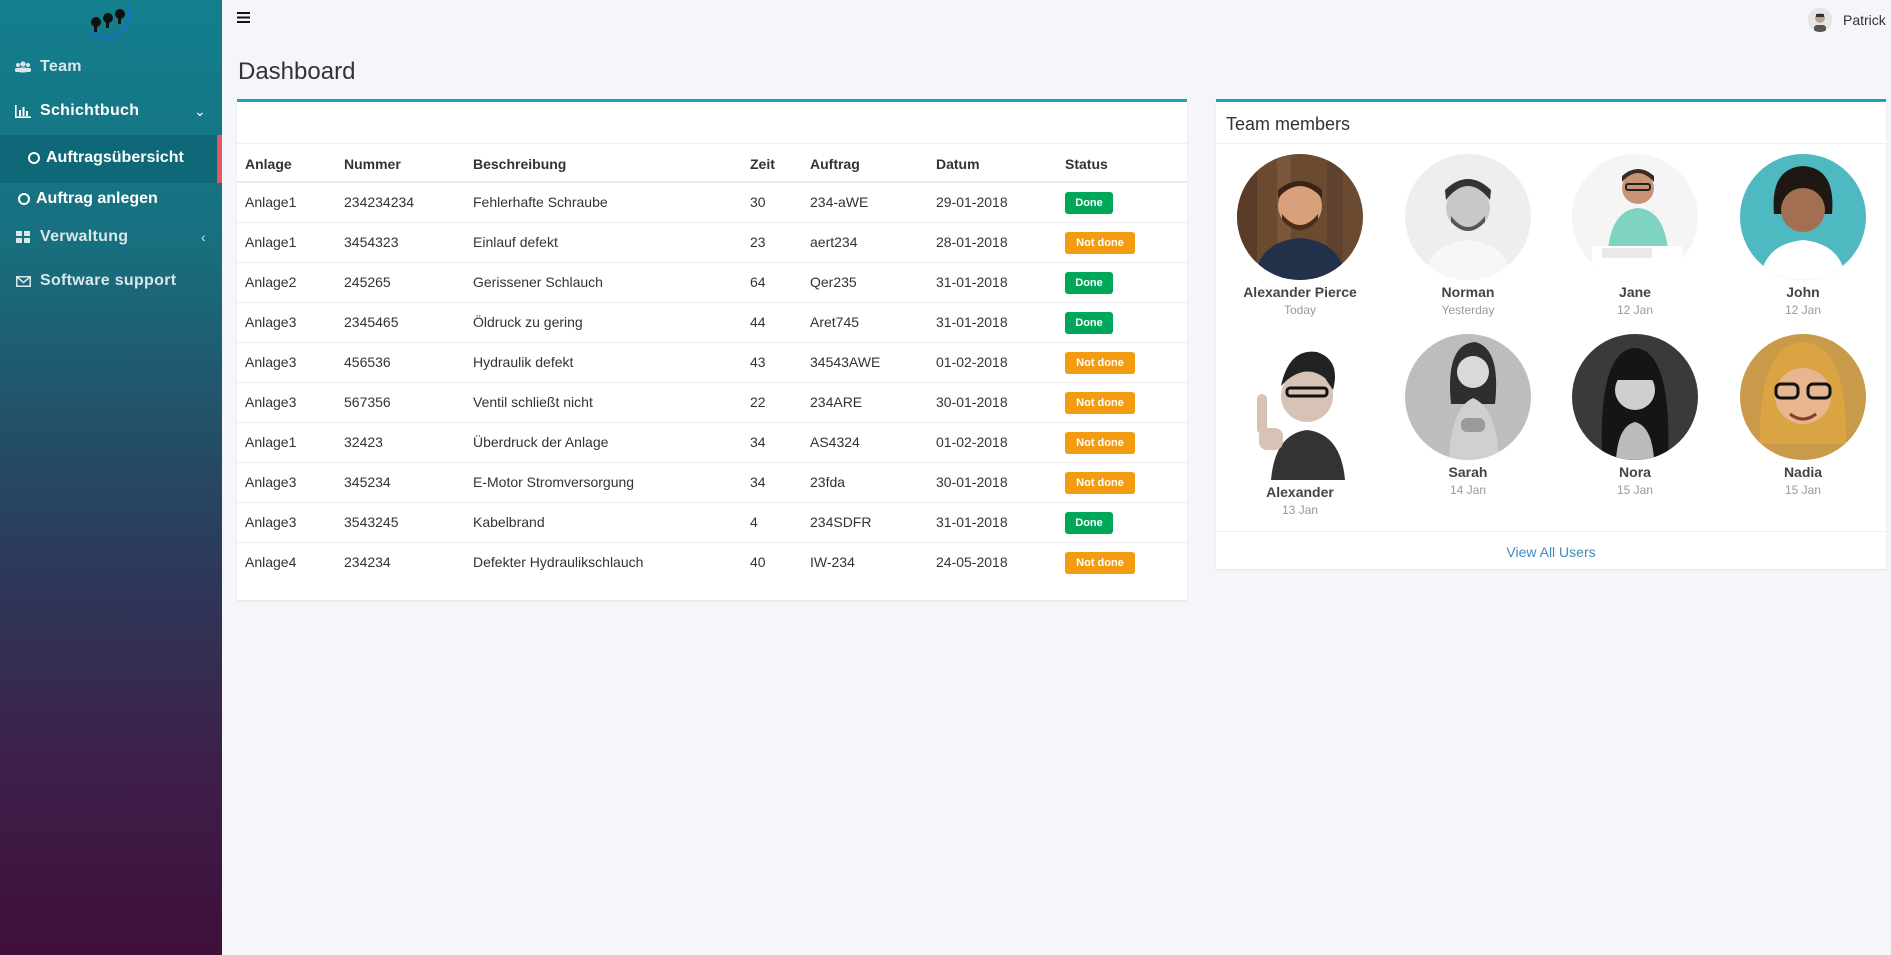 Image resolution: width=1891 pixels, height=955 pixels. I want to click on cell-anlage: Anlage4, so click(271, 562).